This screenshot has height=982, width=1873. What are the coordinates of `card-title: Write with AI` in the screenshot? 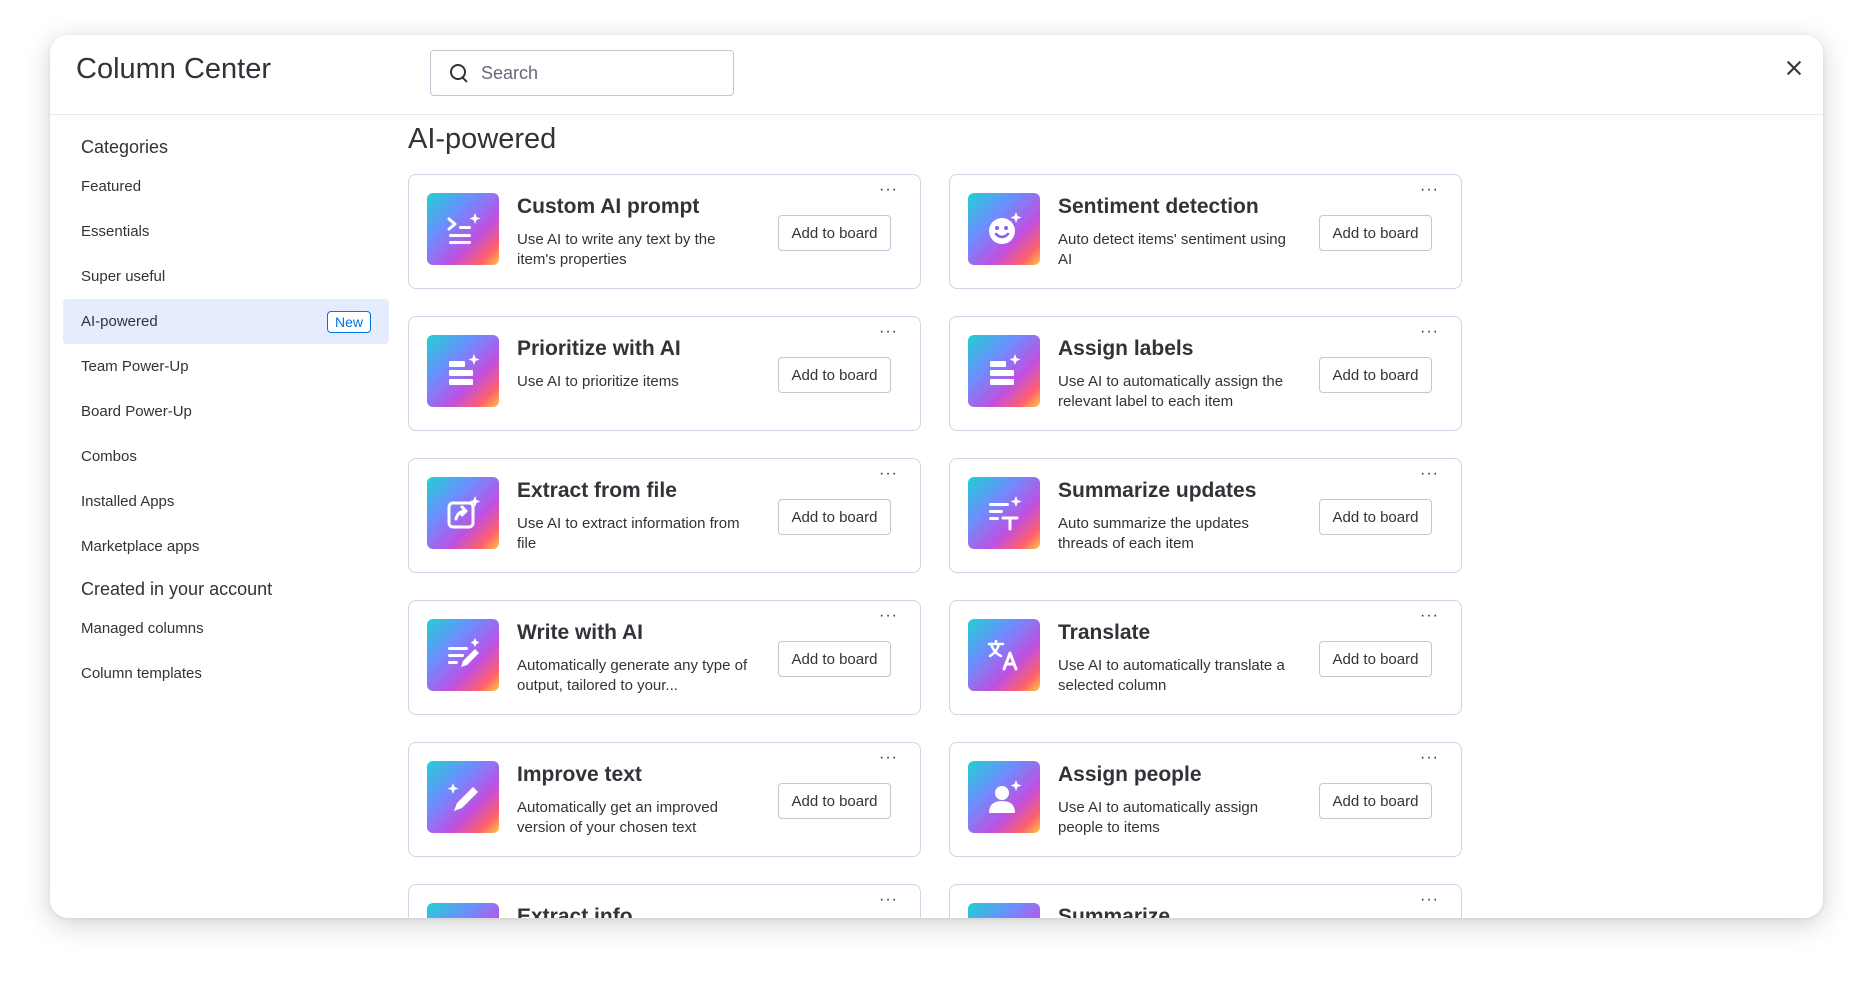 It's located at (580, 632).